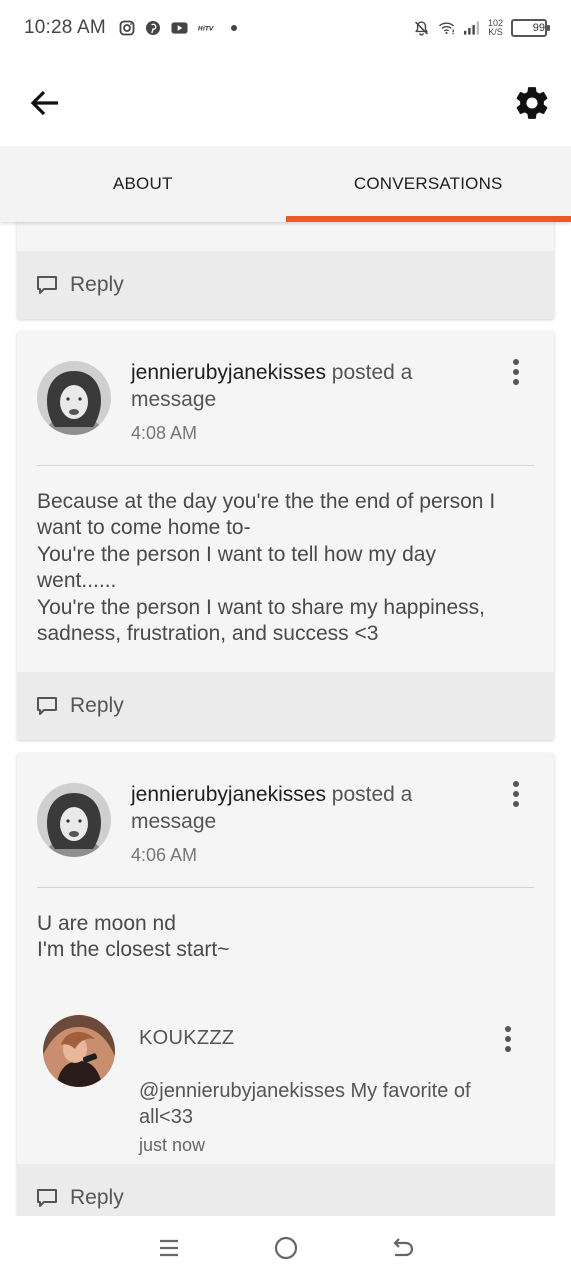 The height and width of the screenshot is (1280, 571). I want to click on tab-conversations: CONVERSATIONS, so click(428, 184).